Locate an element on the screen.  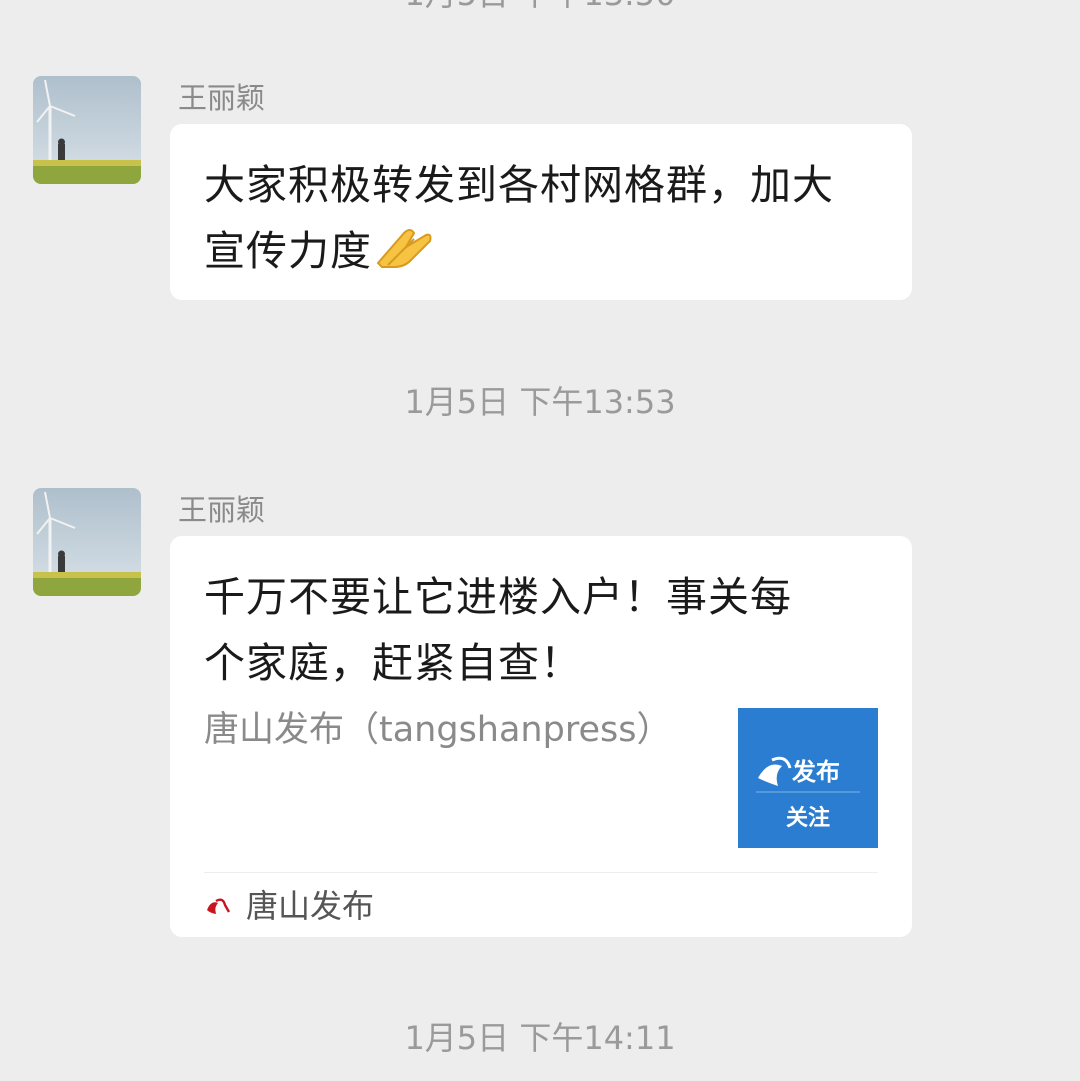
thumbnail-follow-text: 关注 is located at coordinates (807, 818).